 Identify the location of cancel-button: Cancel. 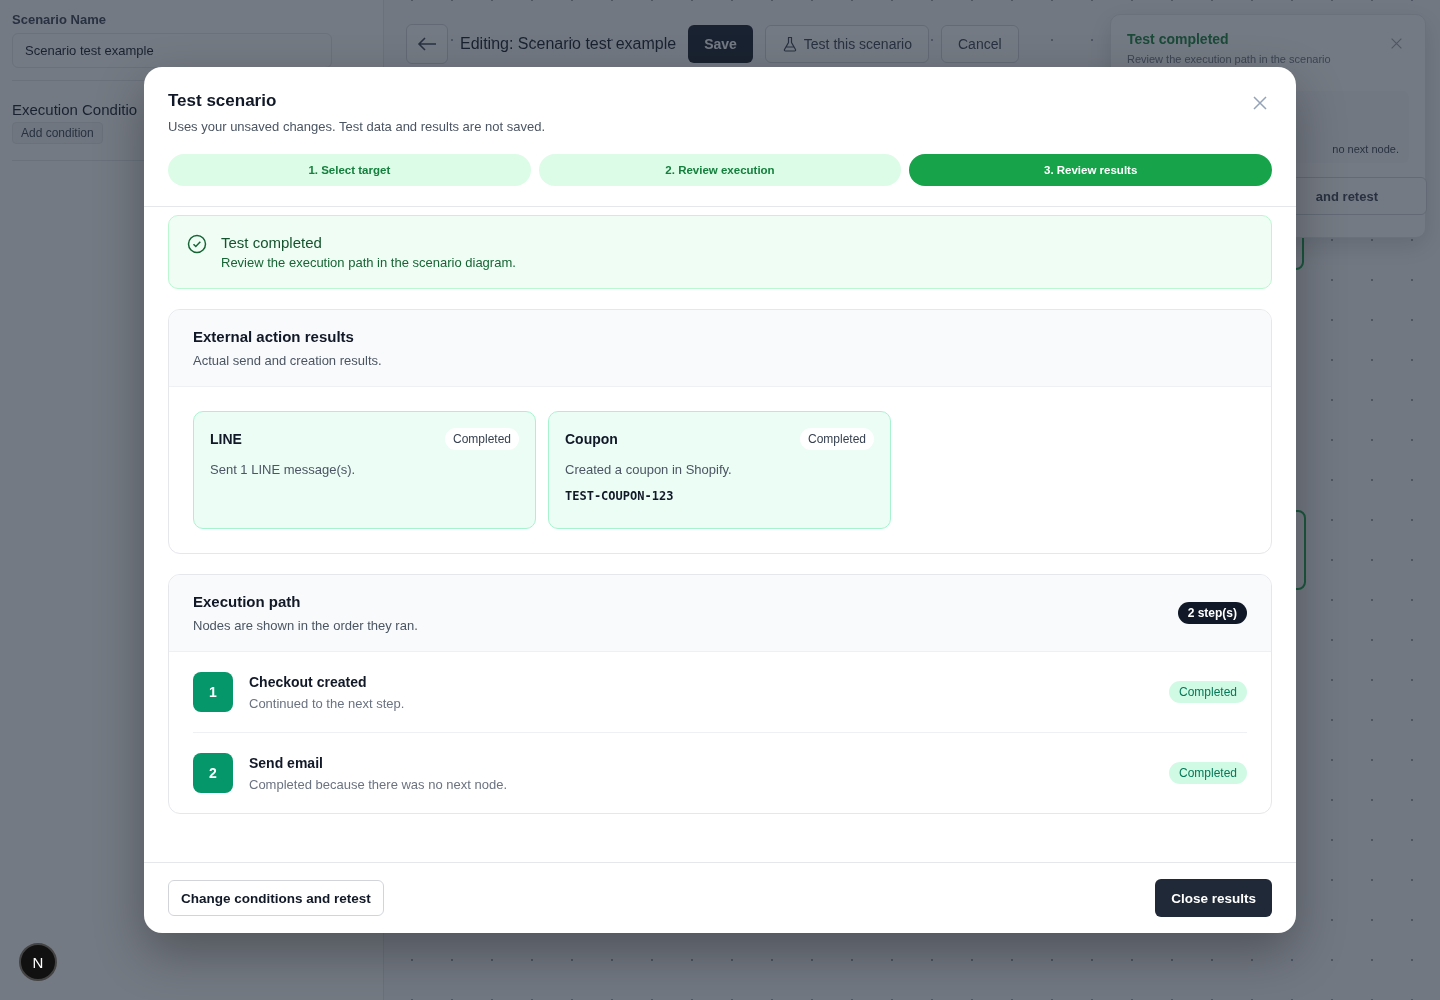
(980, 44).